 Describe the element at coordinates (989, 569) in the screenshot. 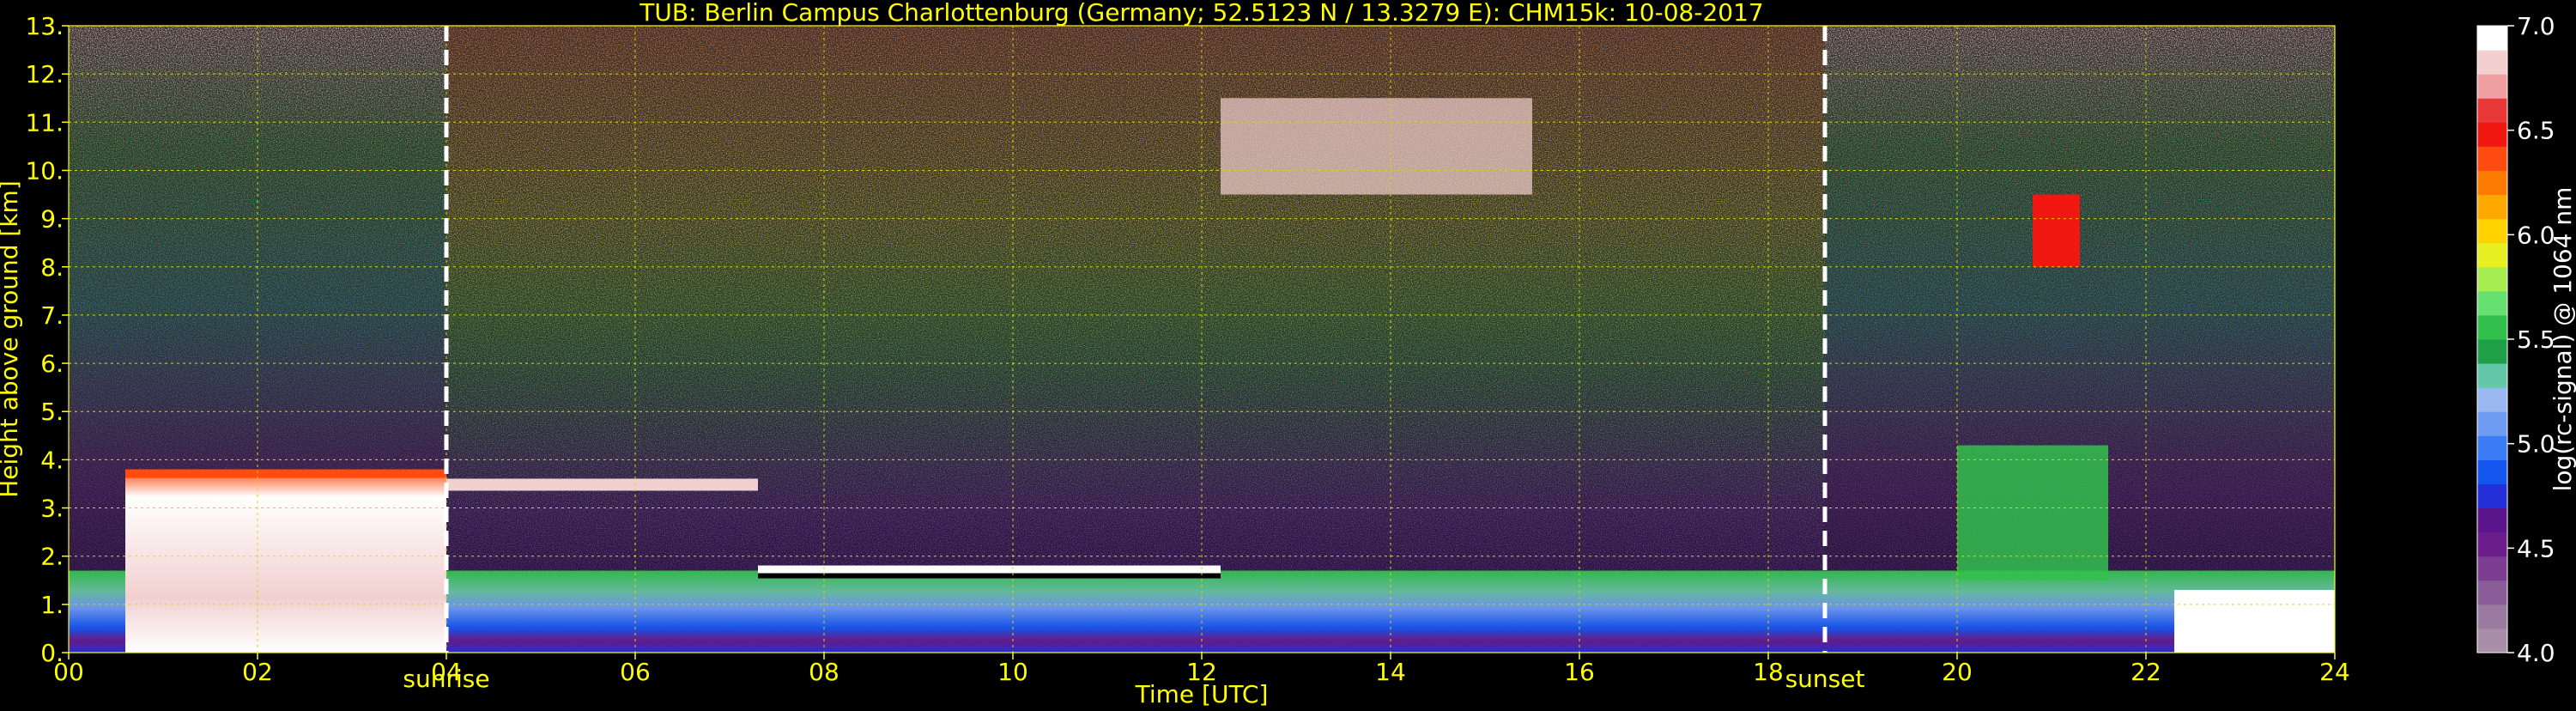

I see `feature-boundary-layer-top` at that location.